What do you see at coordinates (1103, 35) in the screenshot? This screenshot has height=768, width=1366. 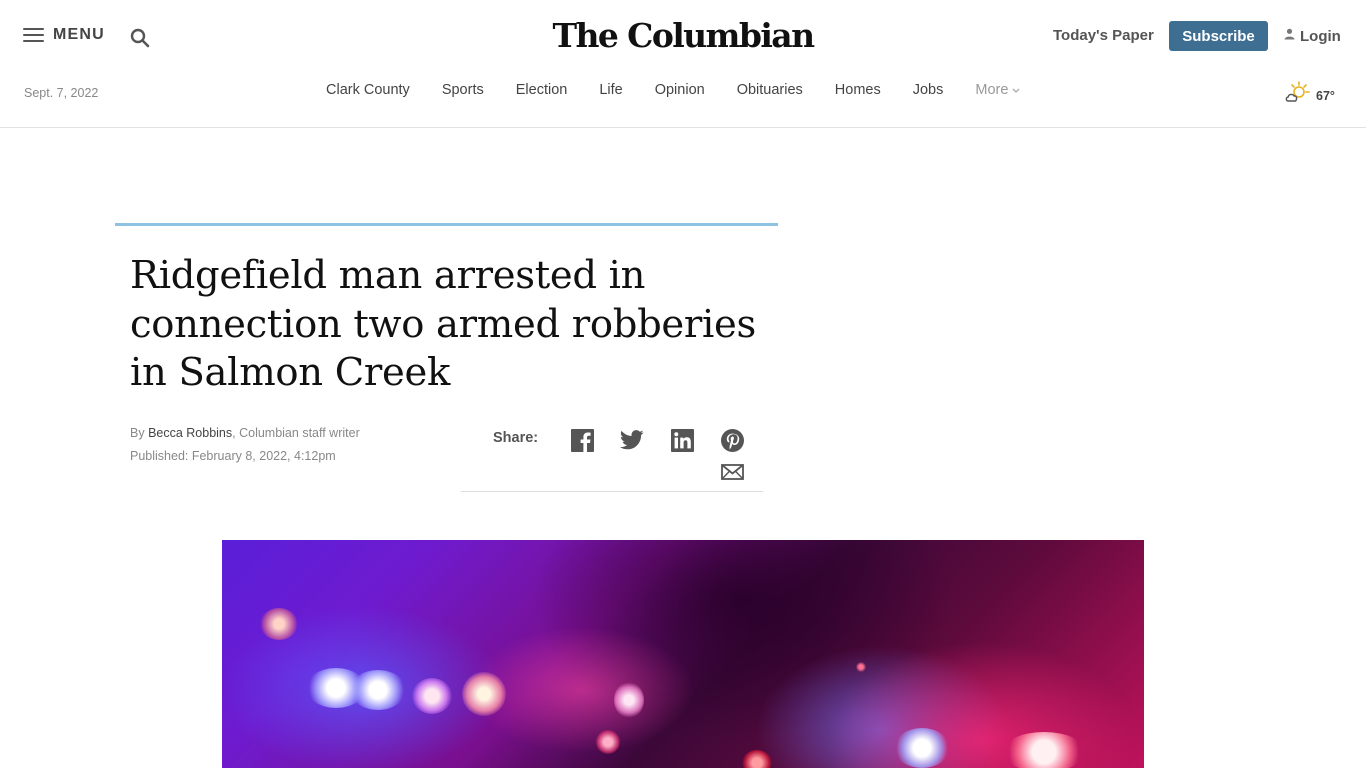 I see `todays-paper-link: Today's Paper` at bounding box center [1103, 35].